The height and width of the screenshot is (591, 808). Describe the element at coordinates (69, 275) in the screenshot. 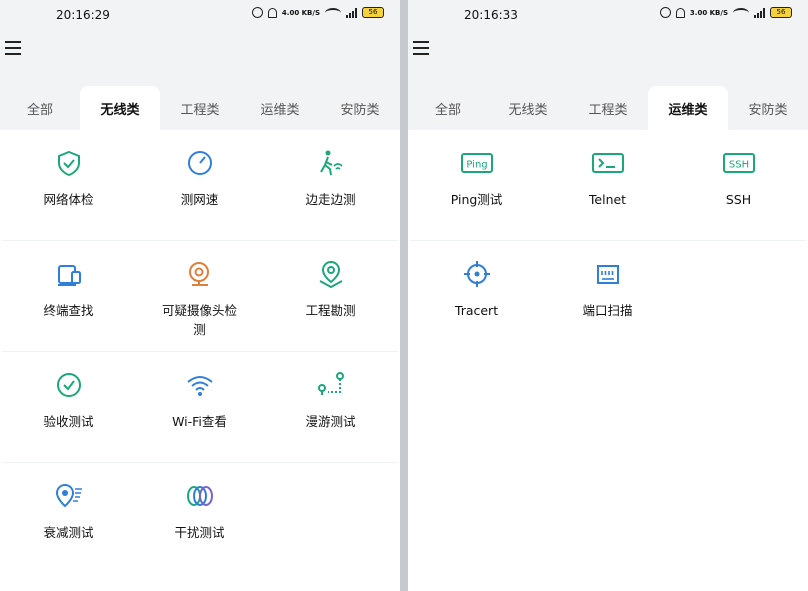

I see `devices-icon` at that location.